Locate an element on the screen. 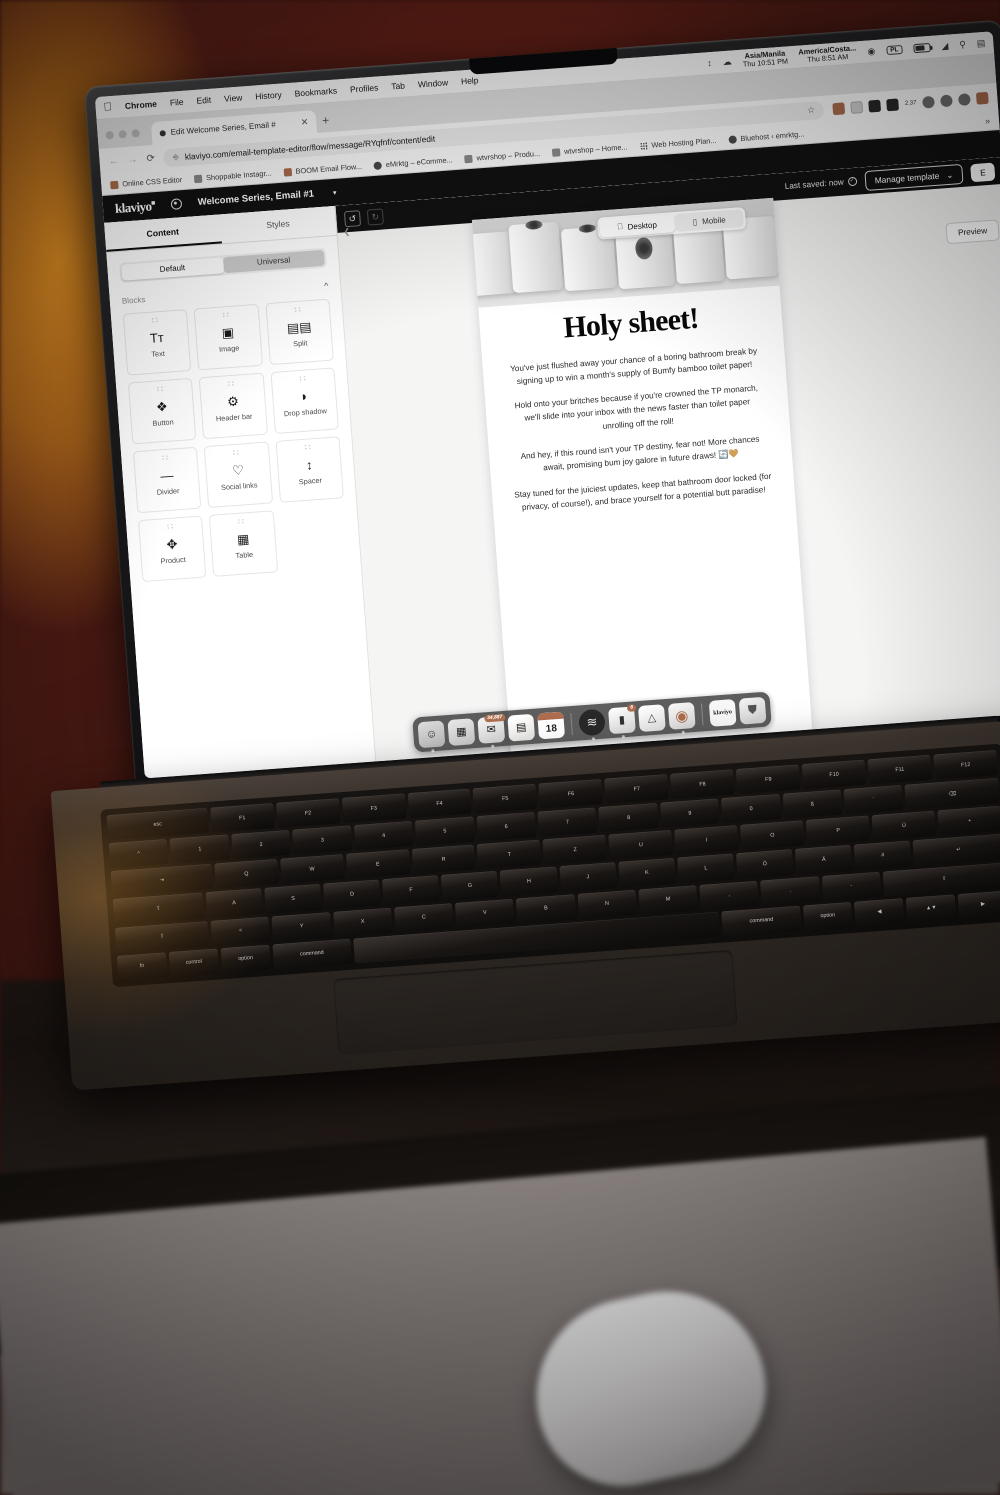 This screenshot has width=1000, height=1495. key-7: 7 is located at coordinates (567, 822).